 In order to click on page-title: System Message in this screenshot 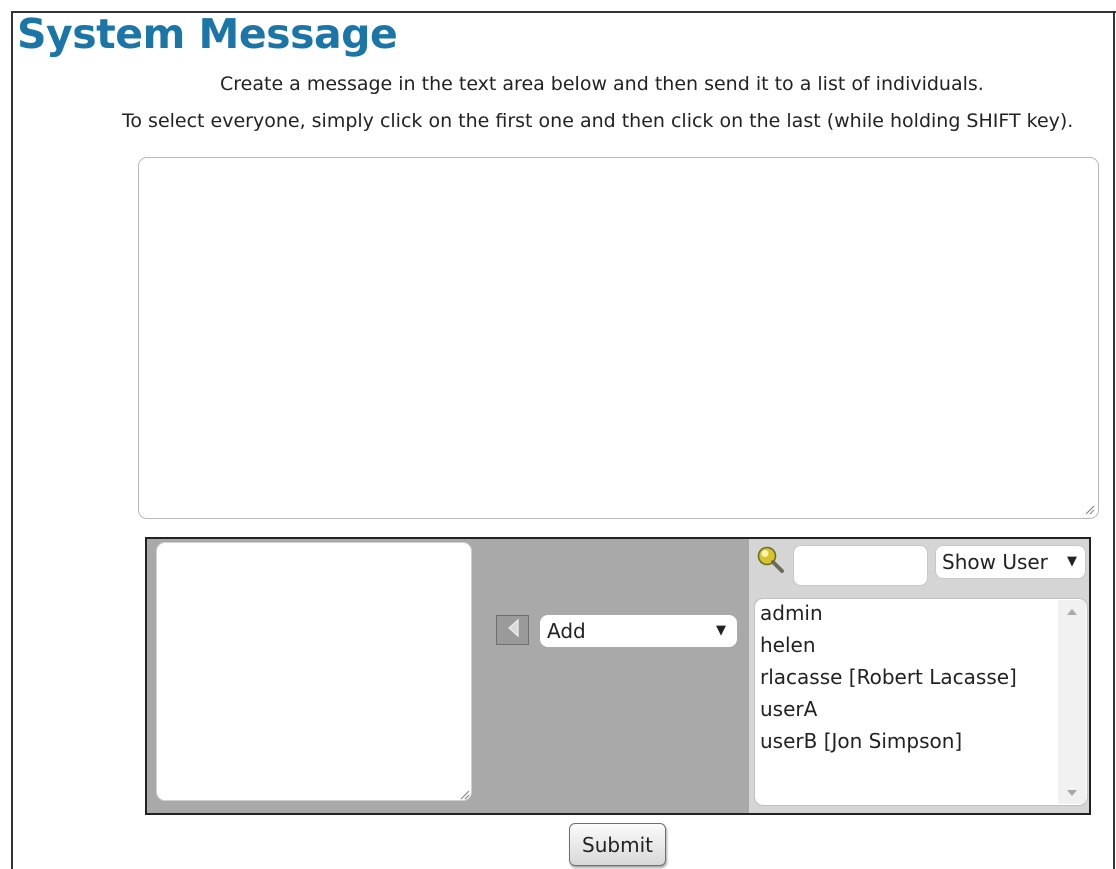, I will do `click(207, 34)`.